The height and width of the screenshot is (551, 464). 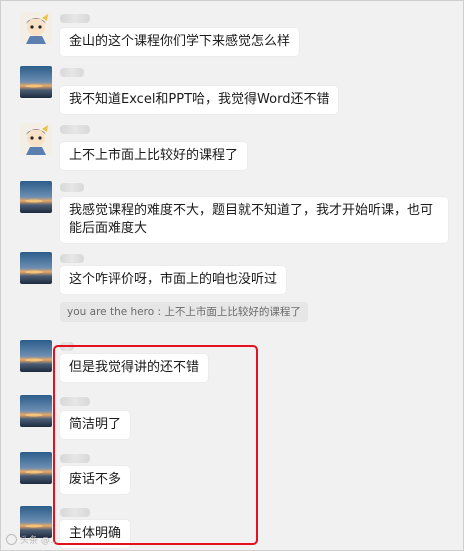 I want to click on message-bubble: 上不上市面上比较好的课程了, so click(x=154, y=156).